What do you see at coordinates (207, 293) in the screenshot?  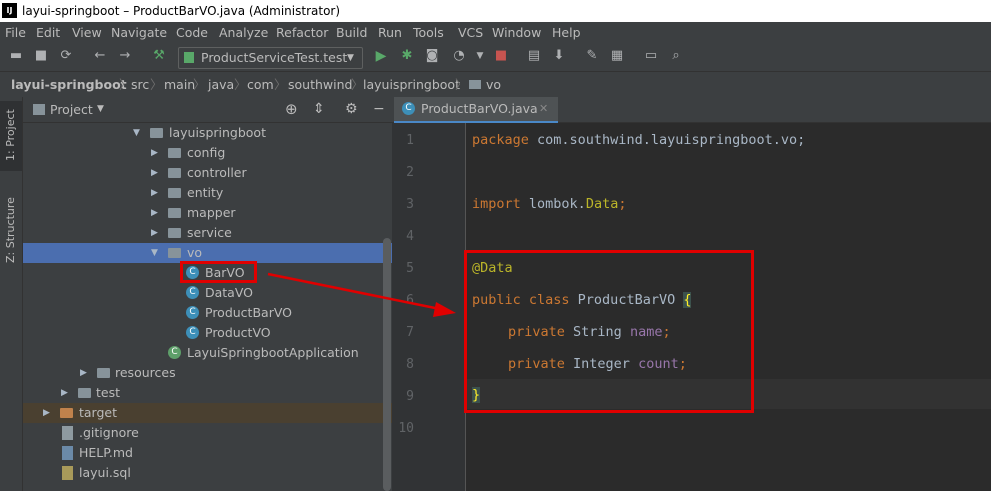 I see `tree-item-datavo: C DataVO` at bounding box center [207, 293].